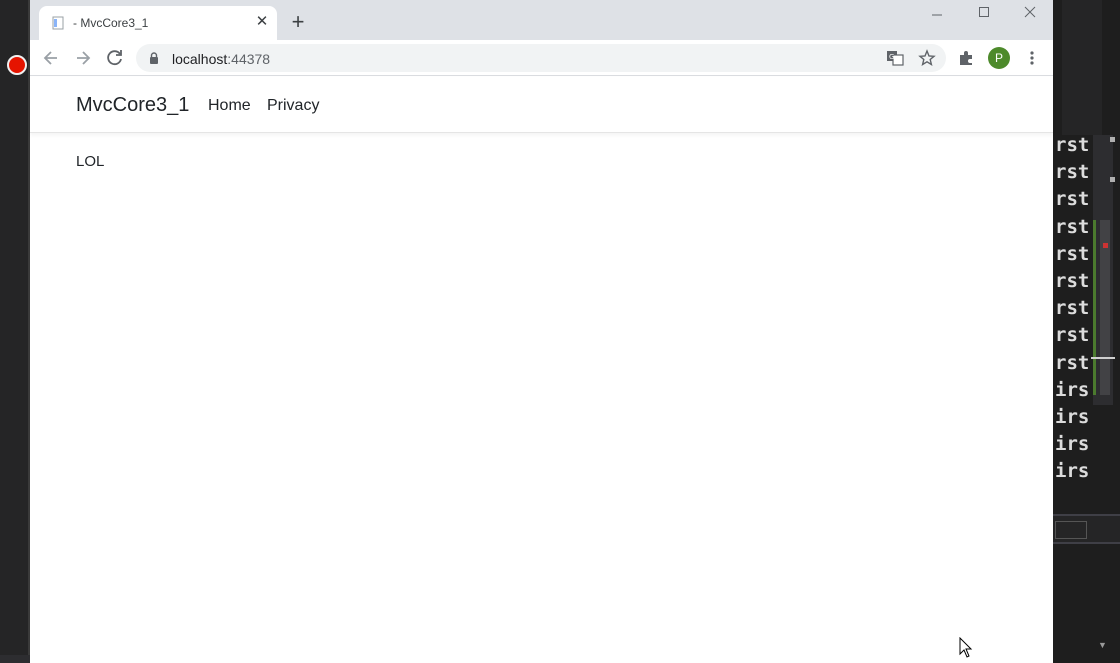  Describe the element at coordinates (1032, 58) in the screenshot. I see `more-menu-icon` at that location.